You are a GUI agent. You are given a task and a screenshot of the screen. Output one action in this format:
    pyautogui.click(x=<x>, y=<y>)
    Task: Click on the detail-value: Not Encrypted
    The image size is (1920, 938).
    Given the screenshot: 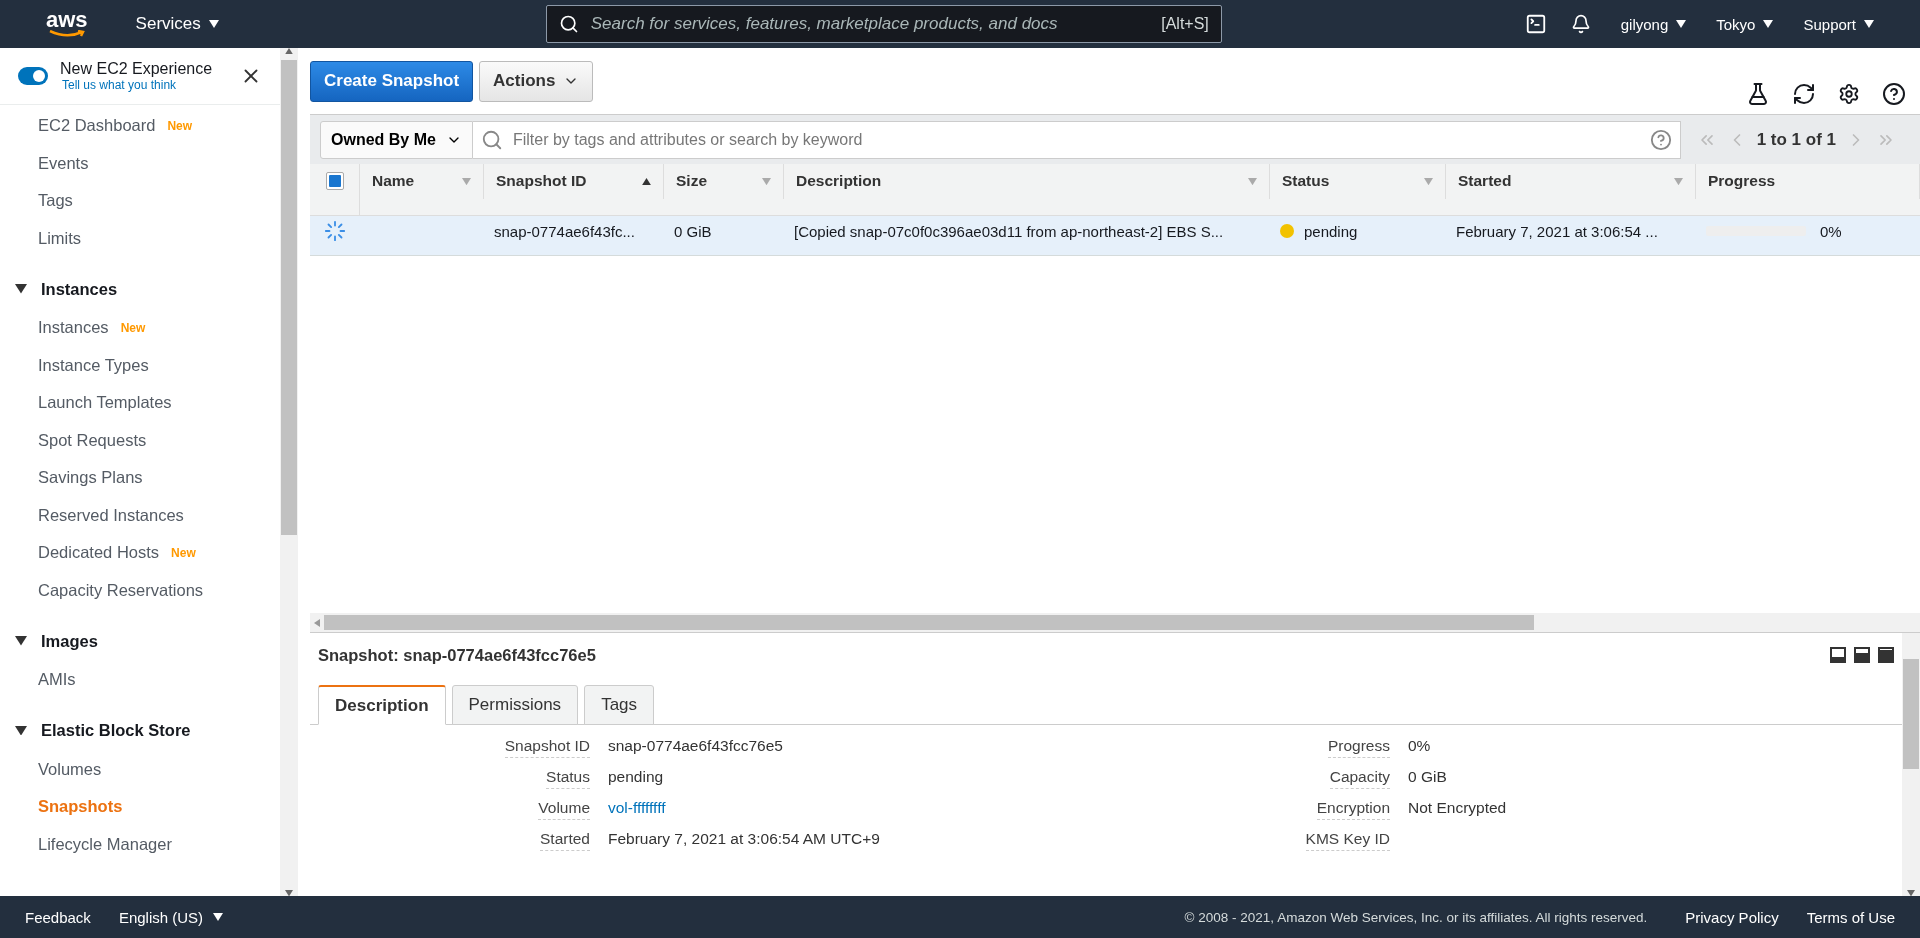 What is the action you would take?
    pyautogui.click(x=1458, y=808)
    